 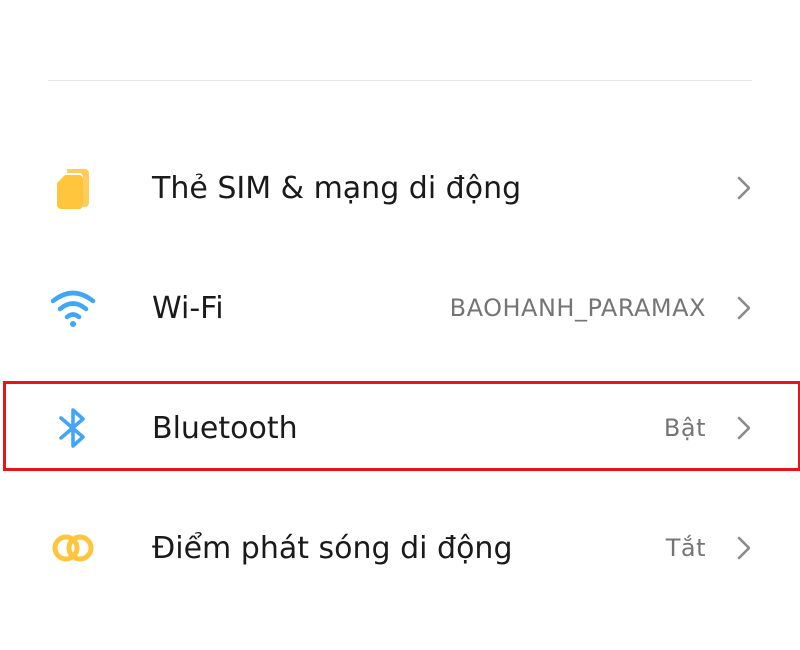 What do you see at coordinates (684, 428) in the screenshot?
I see `bluetooth-status: Bật` at bounding box center [684, 428].